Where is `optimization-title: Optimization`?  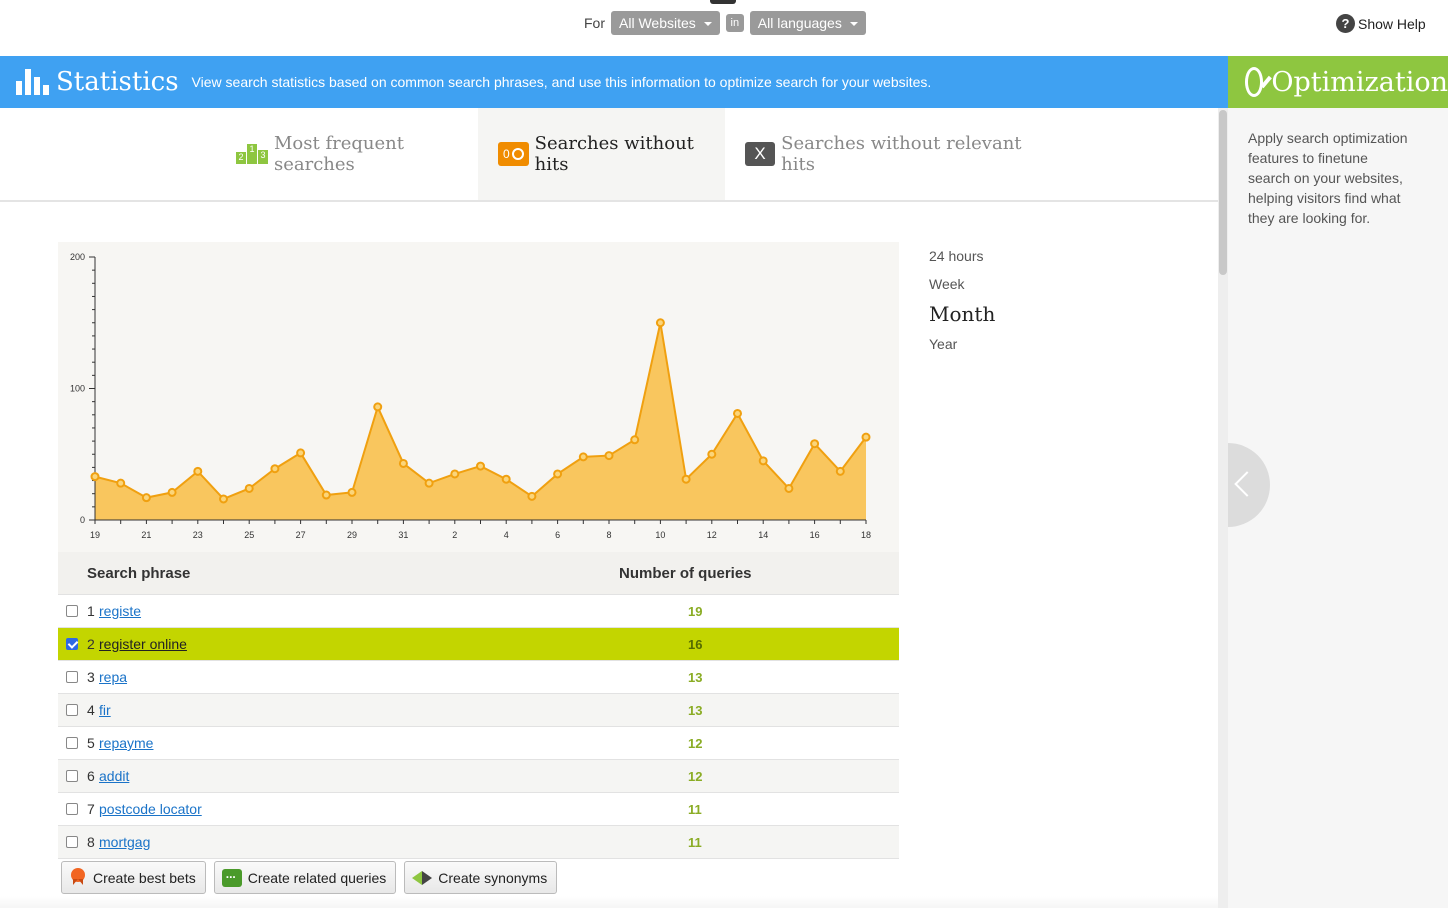
optimization-title: Optimization is located at coordinates (1359, 82).